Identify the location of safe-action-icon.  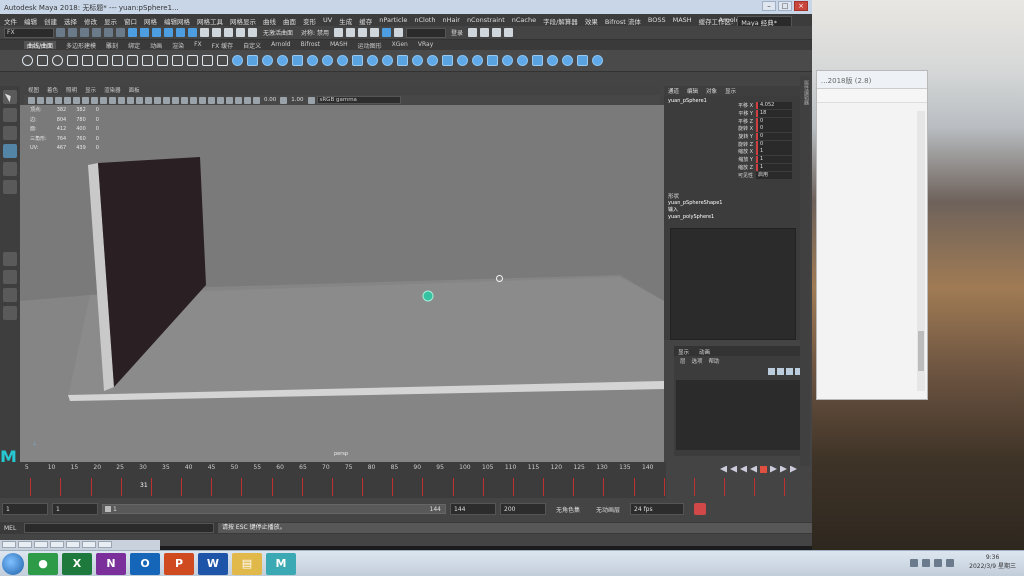
(112, 100).